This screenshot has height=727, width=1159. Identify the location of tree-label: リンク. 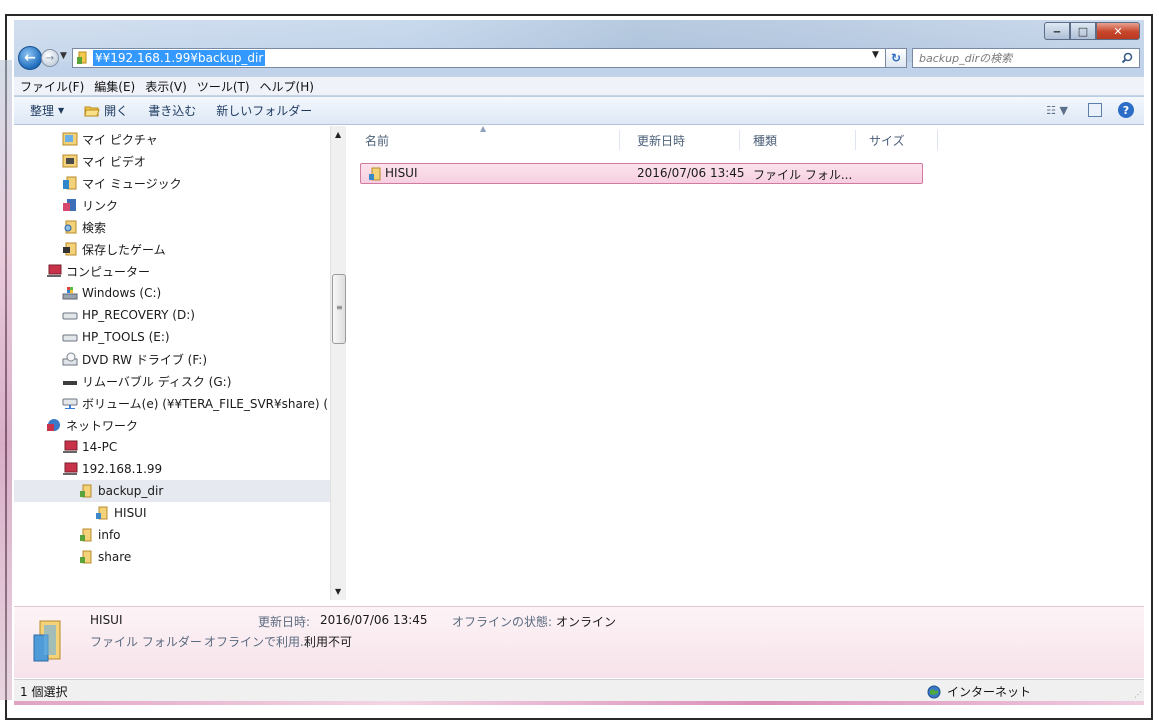
(100, 205).